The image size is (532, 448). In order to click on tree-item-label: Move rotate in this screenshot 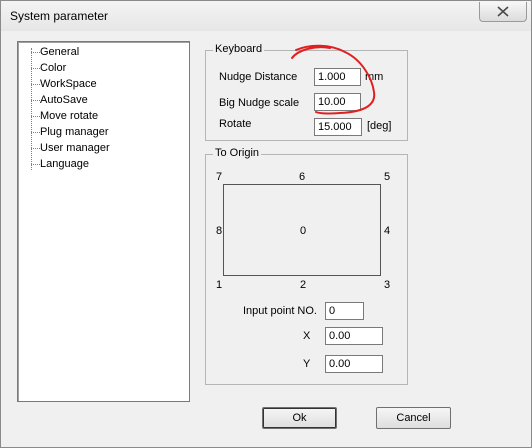, I will do `click(69, 116)`.